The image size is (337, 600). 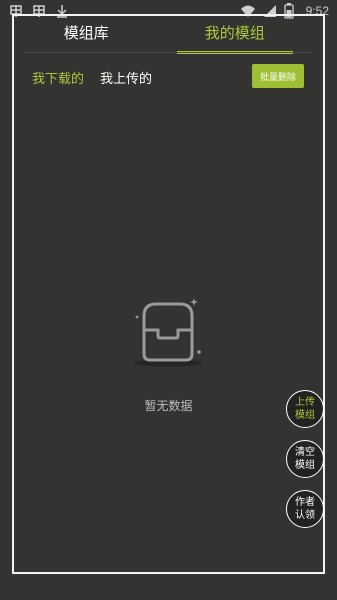 I want to click on subtab-downloaded: 我下载的, so click(x=58, y=77).